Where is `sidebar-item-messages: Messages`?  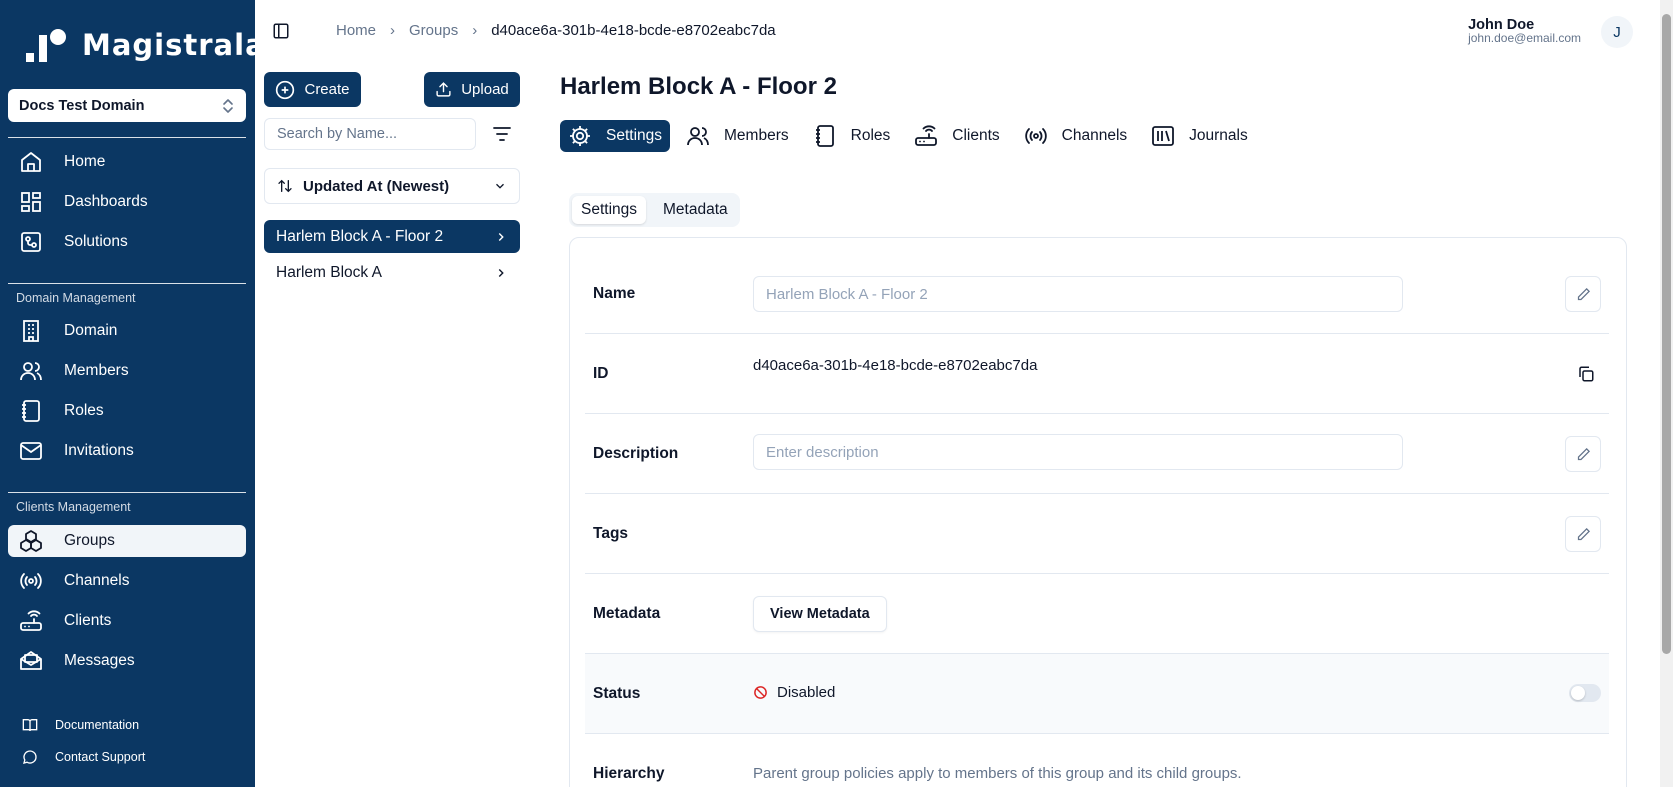
sidebar-item-messages: Messages is located at coordinates (127, 661).